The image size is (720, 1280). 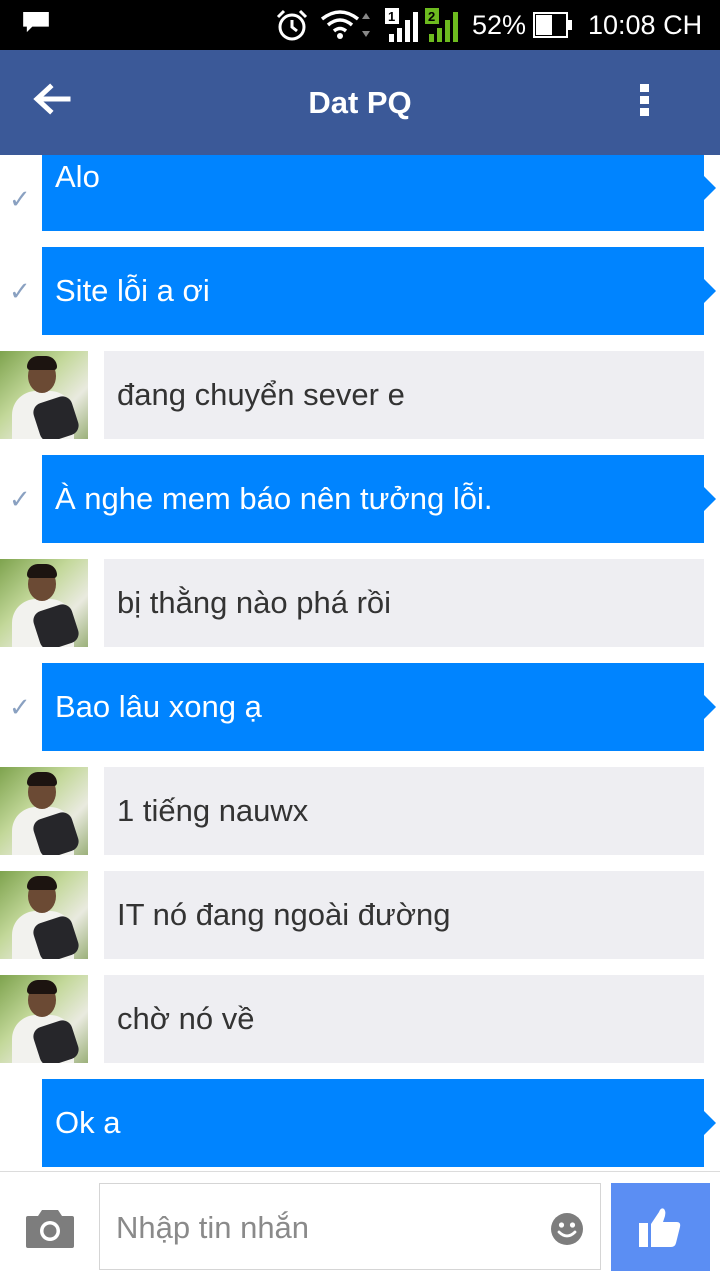 I want to click on message-composer, so click(x=360, y=1225).